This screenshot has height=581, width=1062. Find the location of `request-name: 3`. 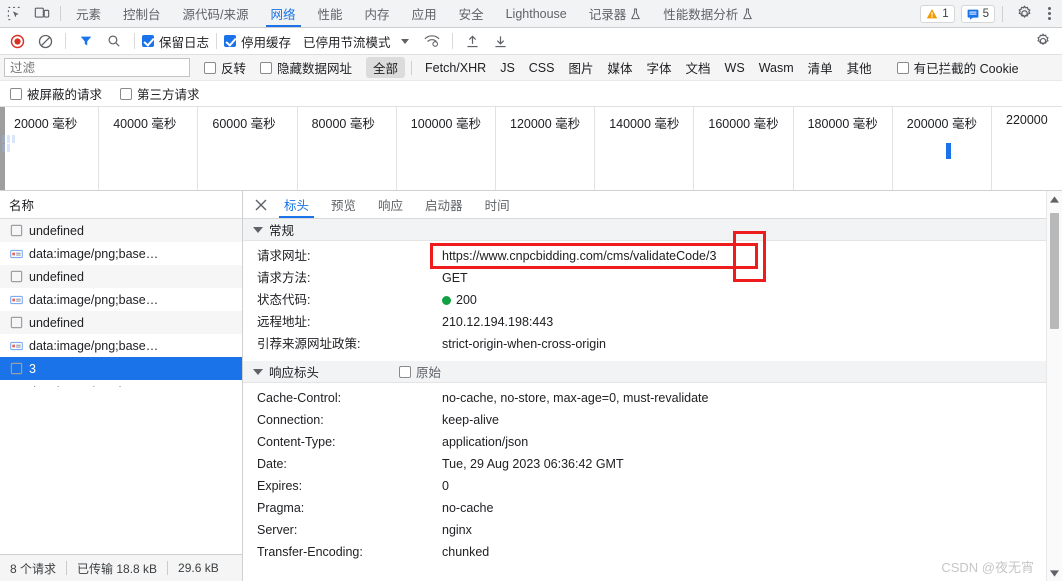

request-name: 3 is located at coordinates (32, 368).